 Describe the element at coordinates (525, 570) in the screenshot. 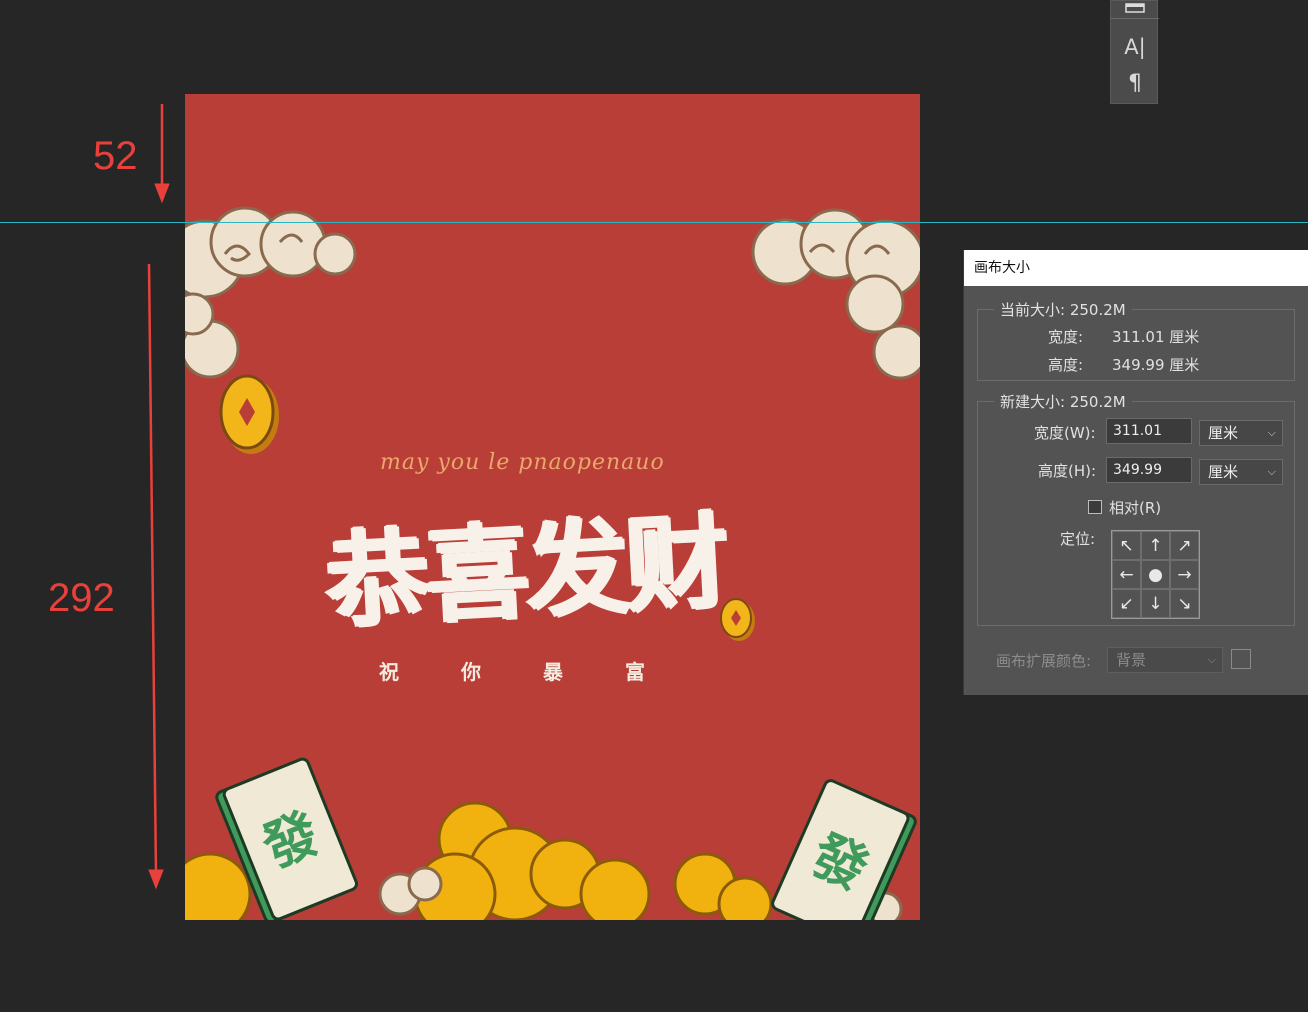

I see `headline-text: 恭喜发财` at that location.